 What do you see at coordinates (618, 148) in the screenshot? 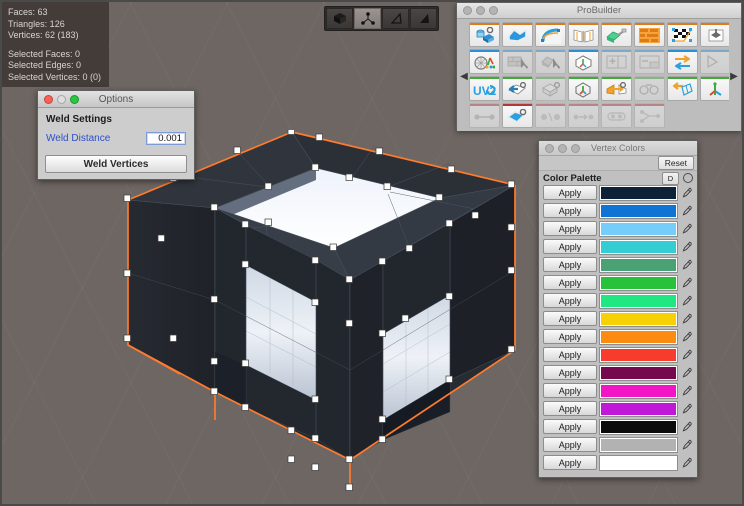
I see `vertex-colors-titlebar: Vertex Colors` at bounding box center [618, 148].